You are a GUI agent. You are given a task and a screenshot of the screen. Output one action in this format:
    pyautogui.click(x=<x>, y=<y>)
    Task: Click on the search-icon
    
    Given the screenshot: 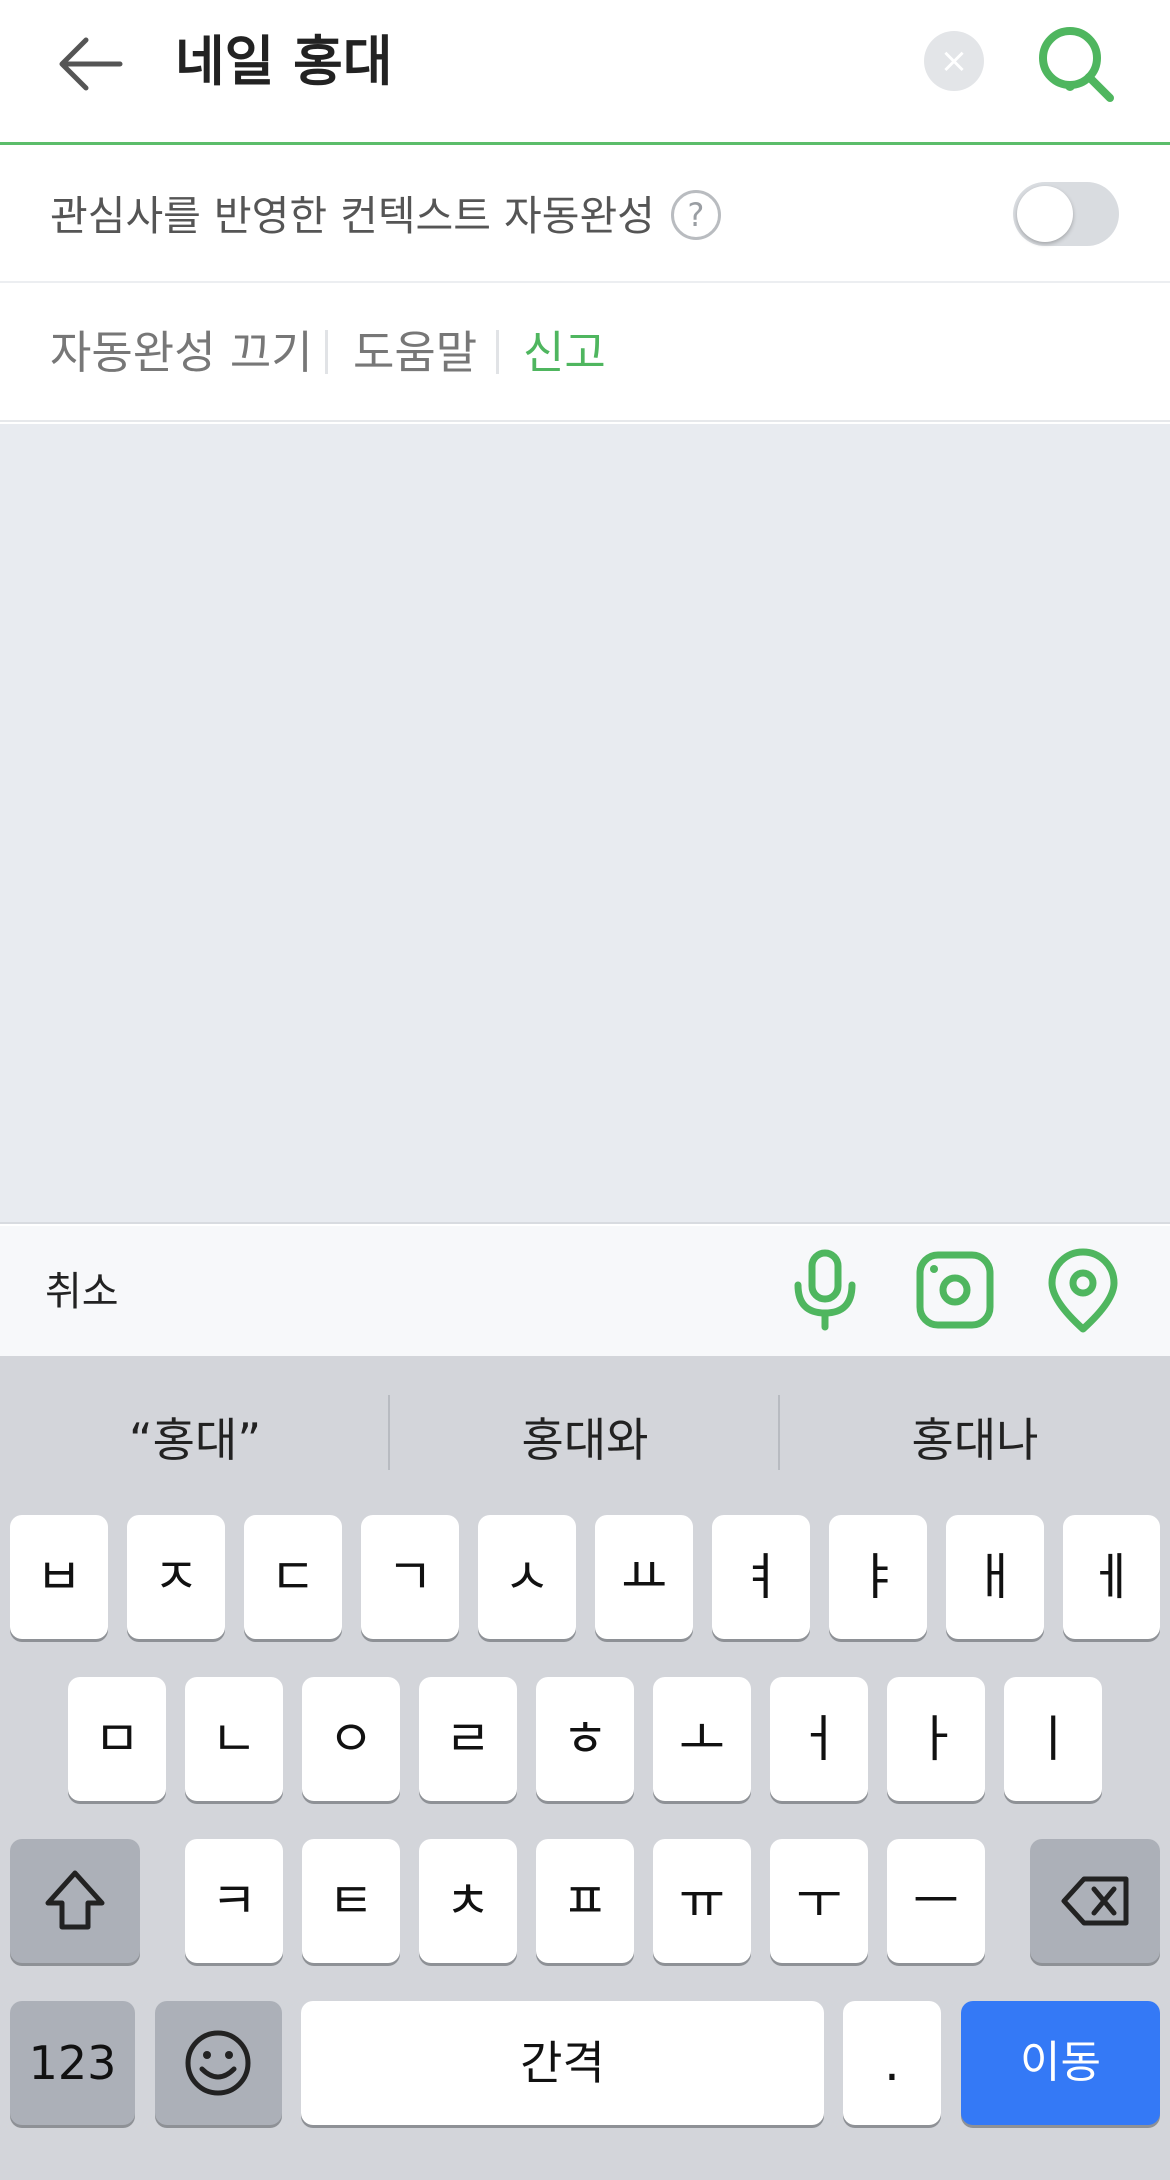 What is the action you would take?
    pyautogui.click(x=1077, y=65)
    